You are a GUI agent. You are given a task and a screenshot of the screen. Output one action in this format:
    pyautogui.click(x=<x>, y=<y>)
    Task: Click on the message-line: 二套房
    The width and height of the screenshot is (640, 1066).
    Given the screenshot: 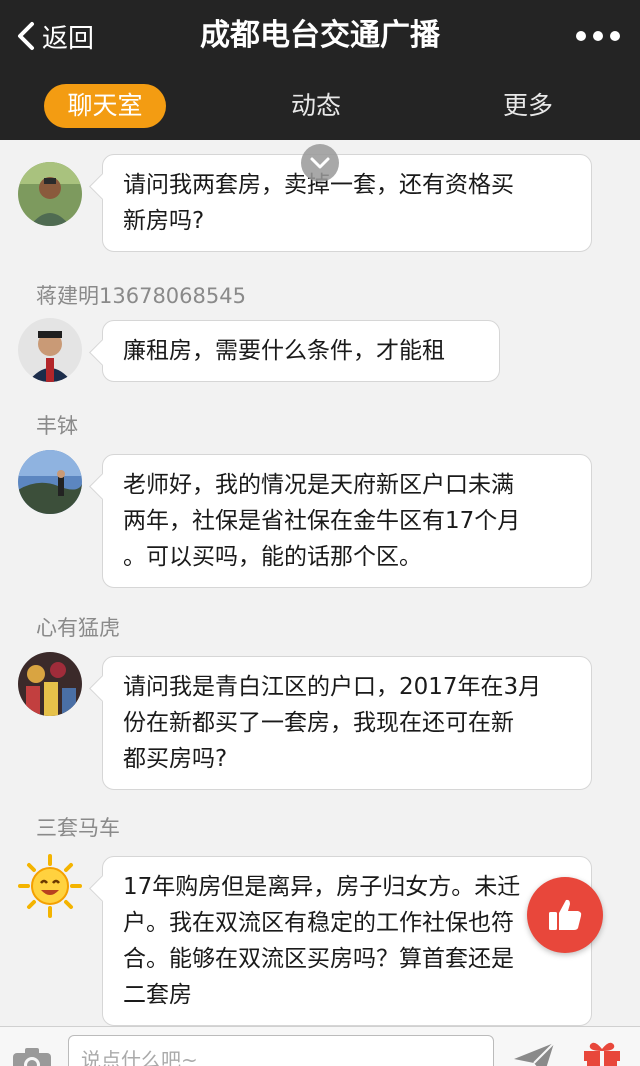 What is the action you would take?
    pyautogui.click(x=157, y=995)
    